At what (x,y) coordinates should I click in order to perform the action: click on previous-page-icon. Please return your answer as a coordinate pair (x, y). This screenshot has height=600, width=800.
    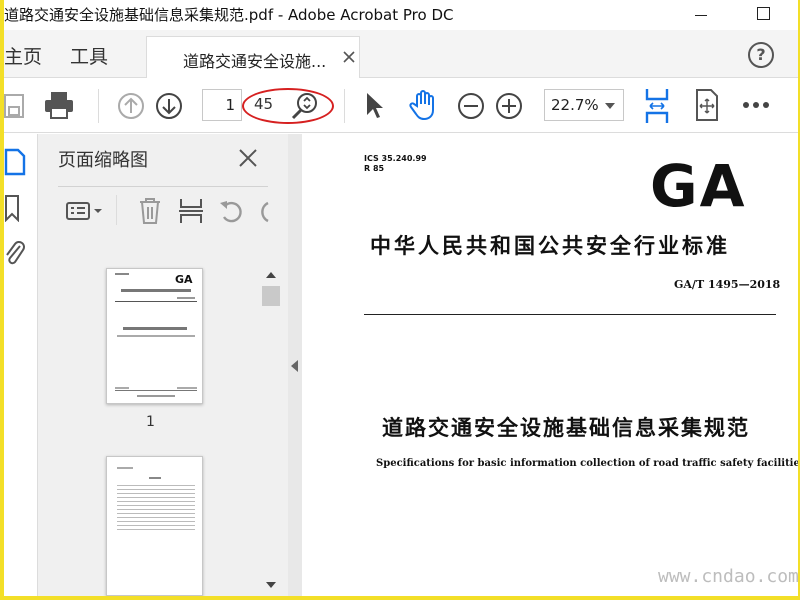
    Looking at the image, I should click on (131, 106).